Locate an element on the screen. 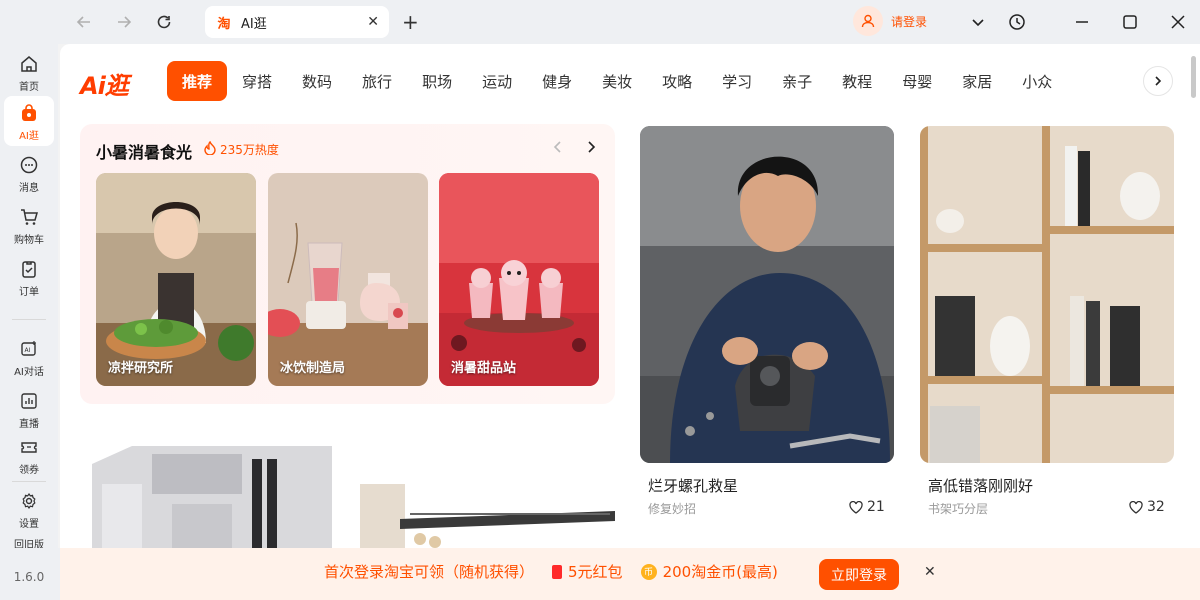 This screenshot has width=1200, height=600. sidebar-item-cart: 购物车 is located at coordinates (29, 229).